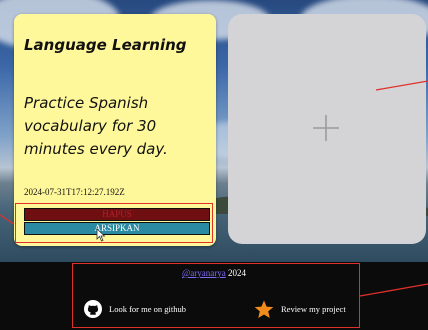  I want to click on note-actions: HAPUS ARSIPKAN, so click(117, 222).